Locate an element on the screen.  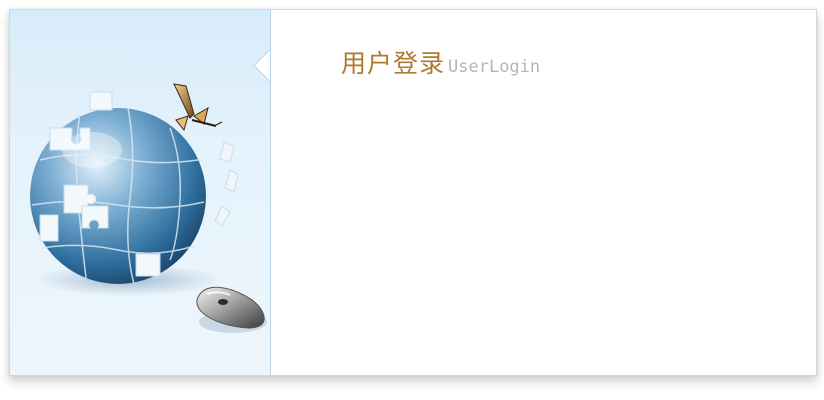
title-english: UserLogin is located at coordinates (494, 67).